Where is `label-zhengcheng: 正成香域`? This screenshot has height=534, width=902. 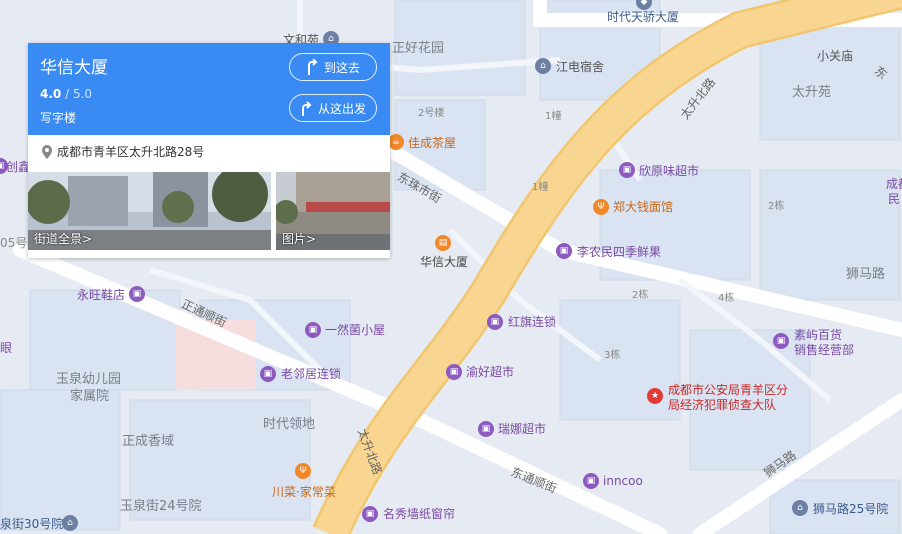 label-zhengcheng: 正成香域 is located at coordinates (148, 441).